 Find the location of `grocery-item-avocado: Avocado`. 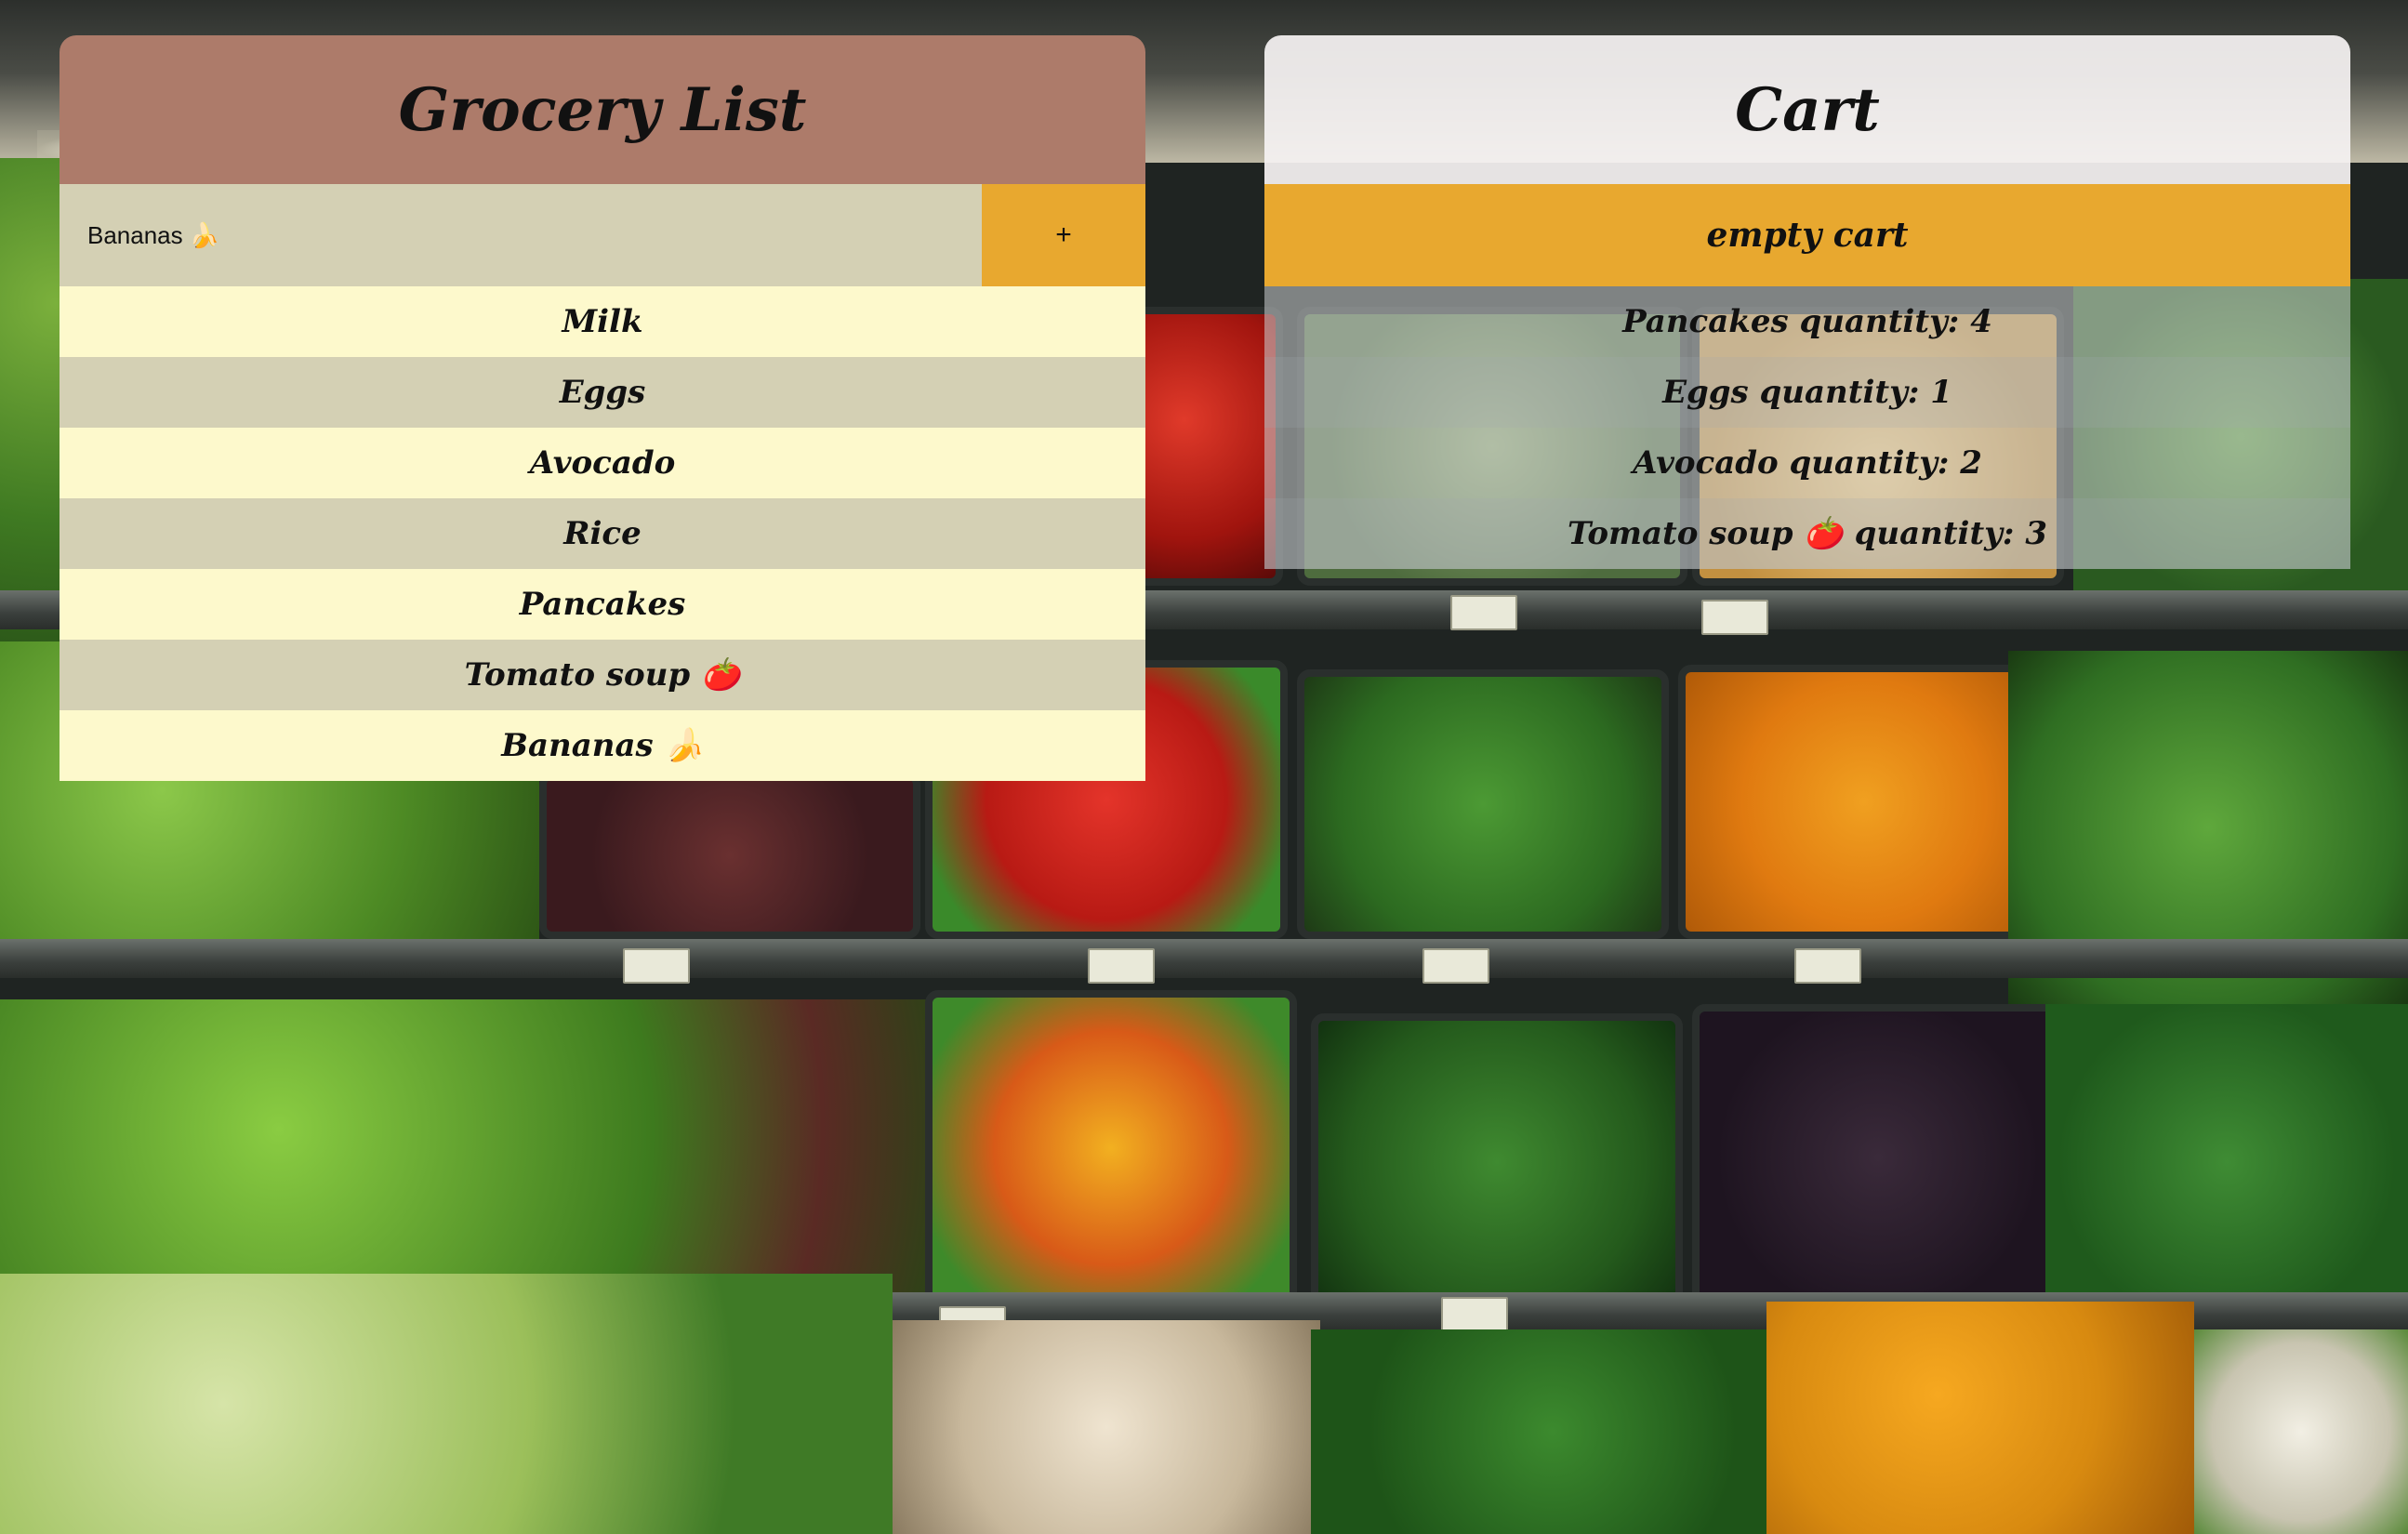

grocery-item-avocado: Avocado is located at coordinates (602, 463).